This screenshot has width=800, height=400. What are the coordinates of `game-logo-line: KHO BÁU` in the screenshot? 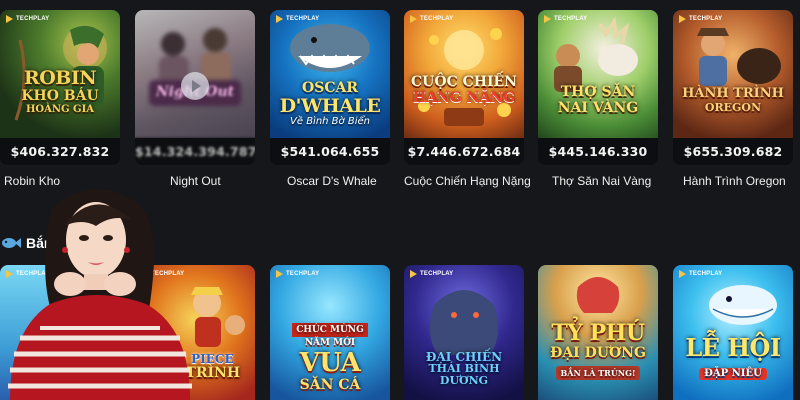 It's located at (60, 96).